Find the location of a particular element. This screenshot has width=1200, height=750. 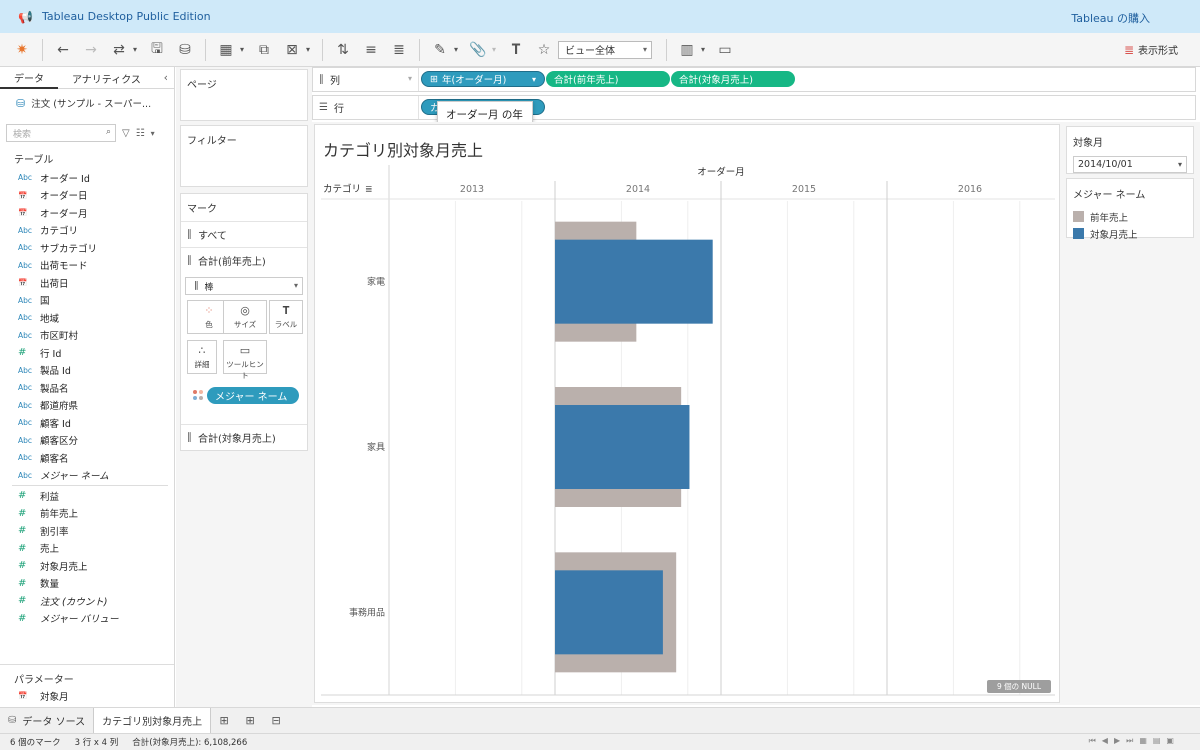

field-item: Abc 出荷モード is located at coordinates (87, 266).